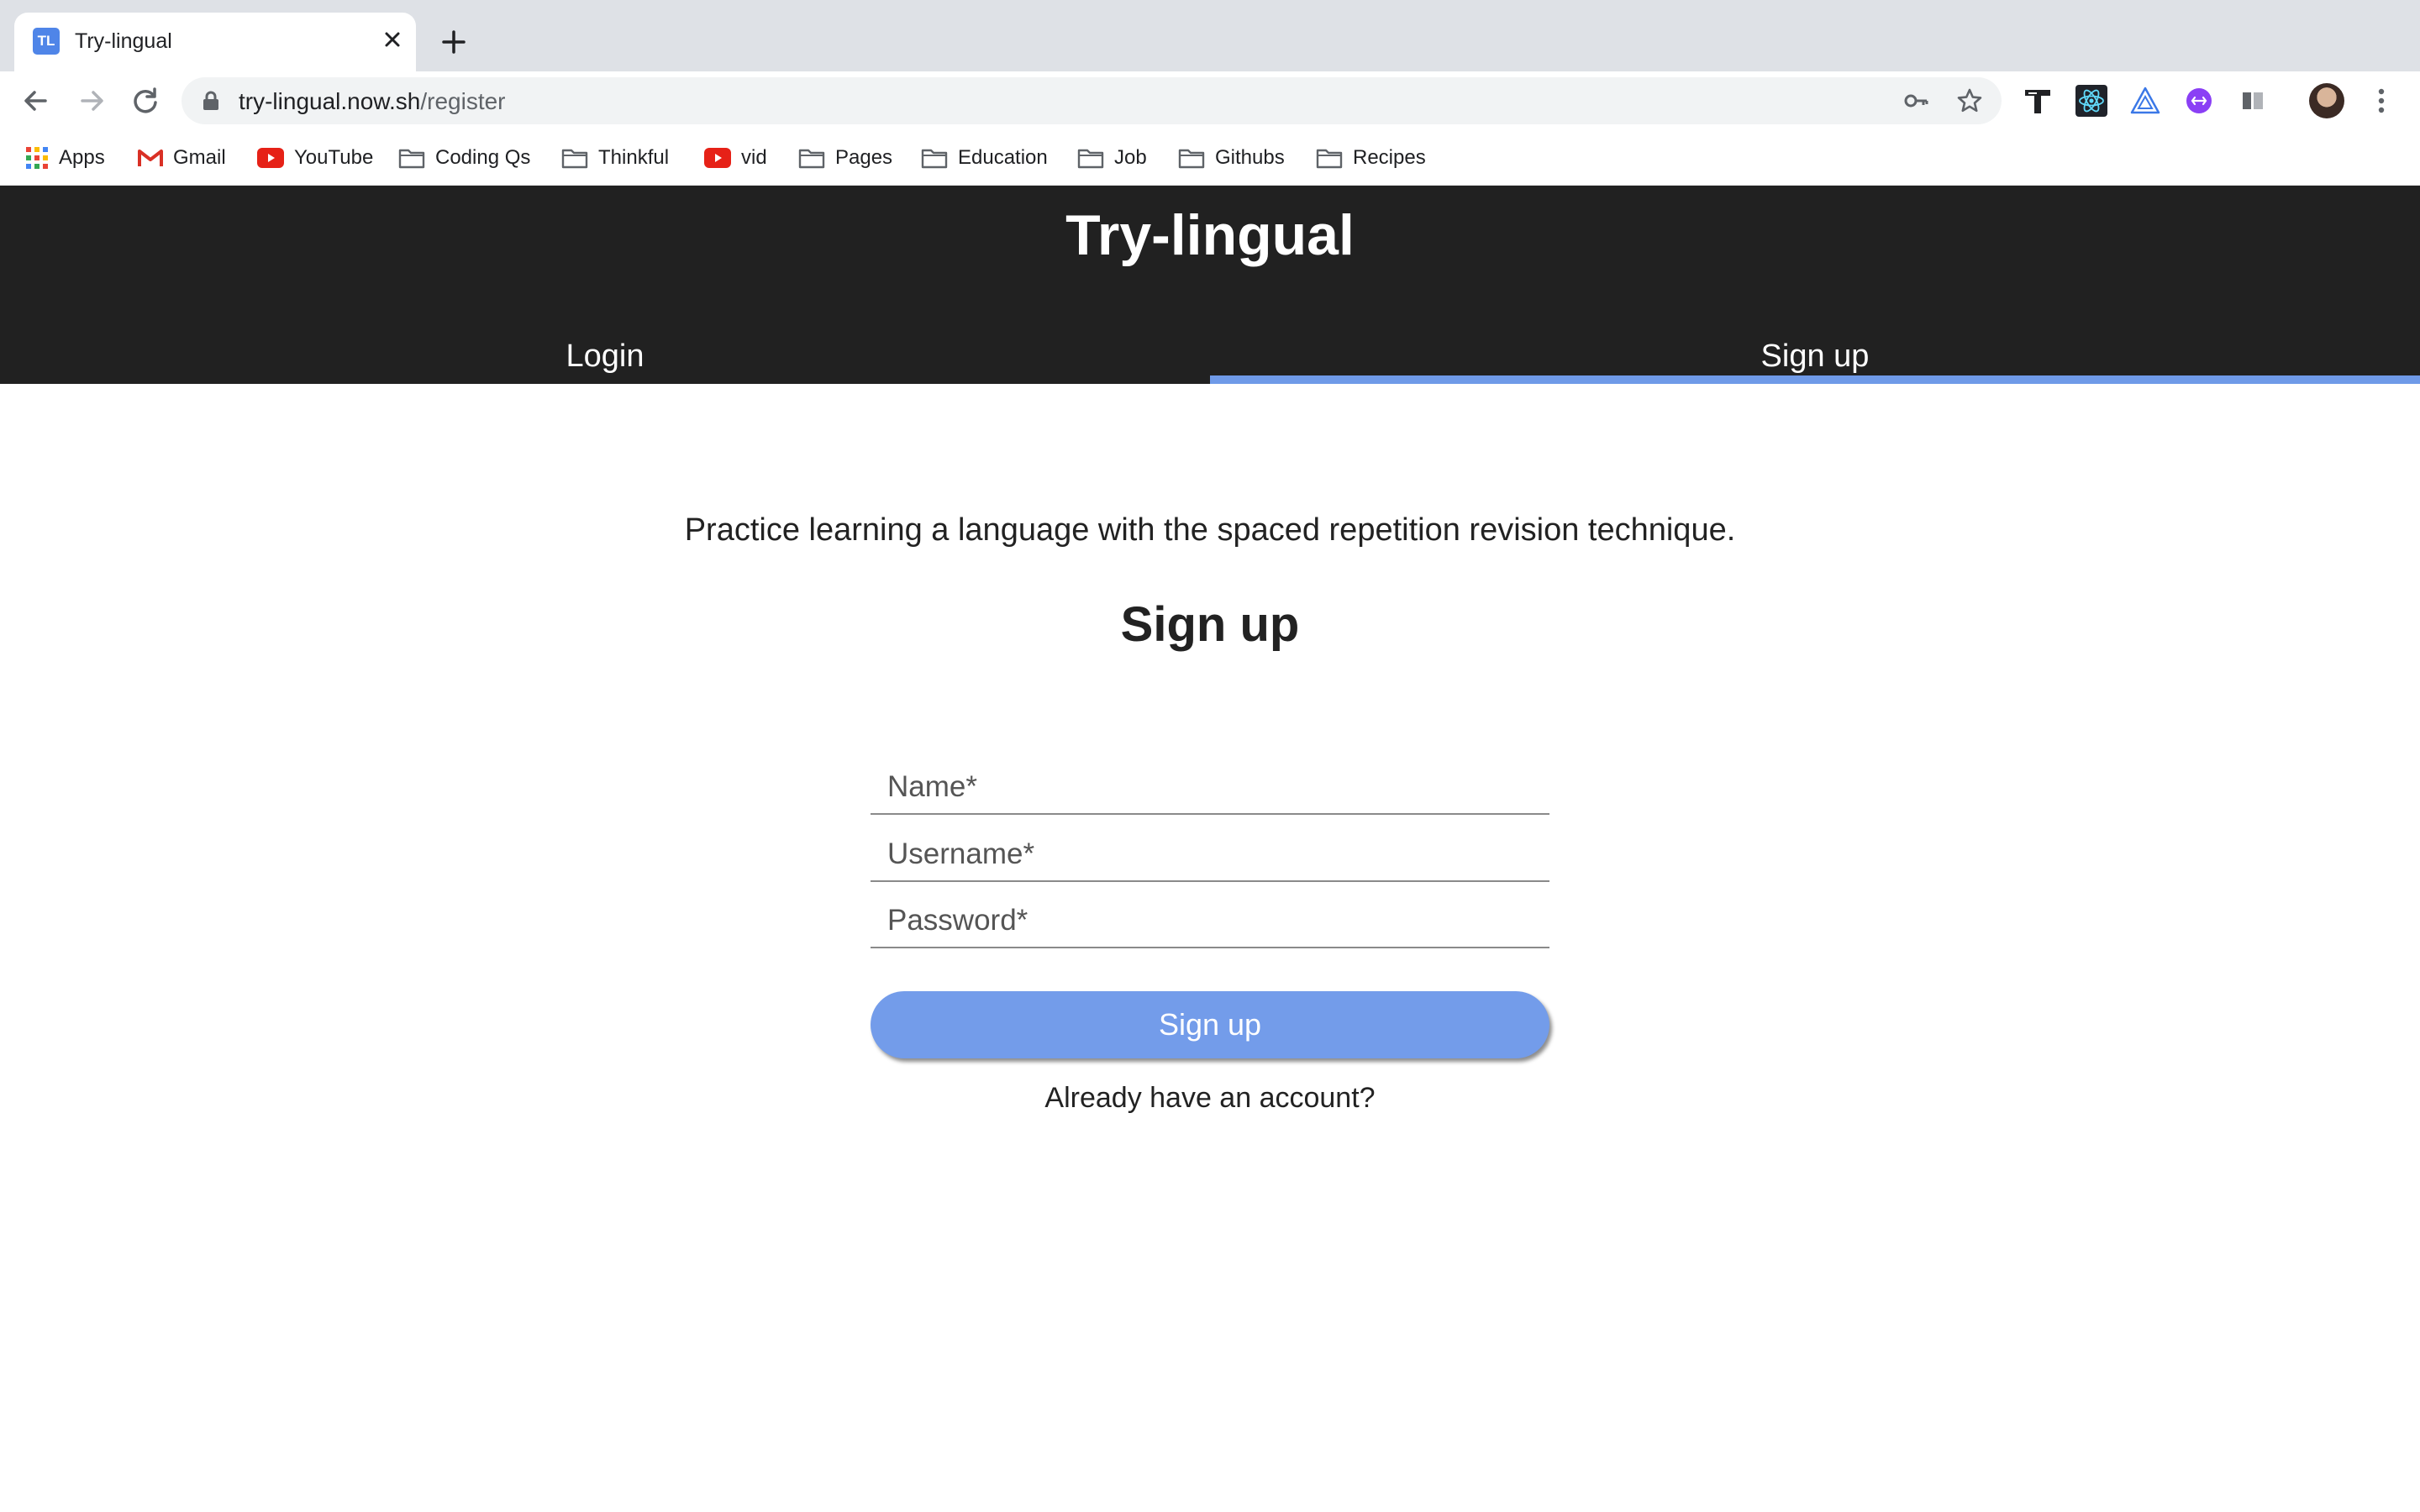 The width and height of the screenshot is (2420, 1512). I want to click on bookmark-youtube: YouTube, so click(315, 158).